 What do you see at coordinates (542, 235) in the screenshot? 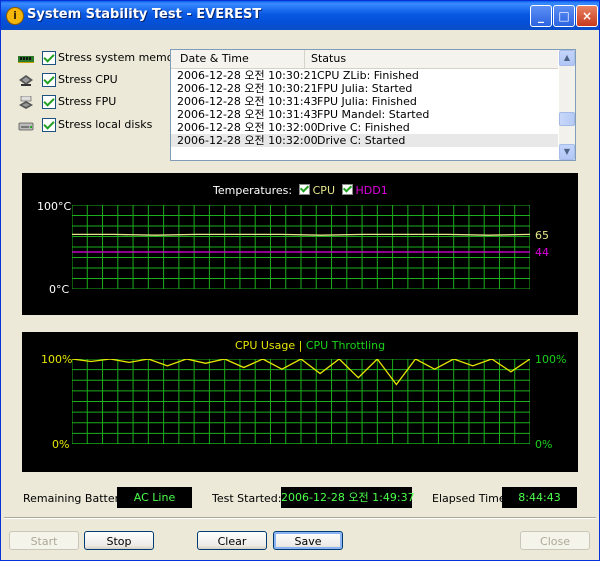
I see `cpu-temp-value: 65` at bounding box center [542, 235].